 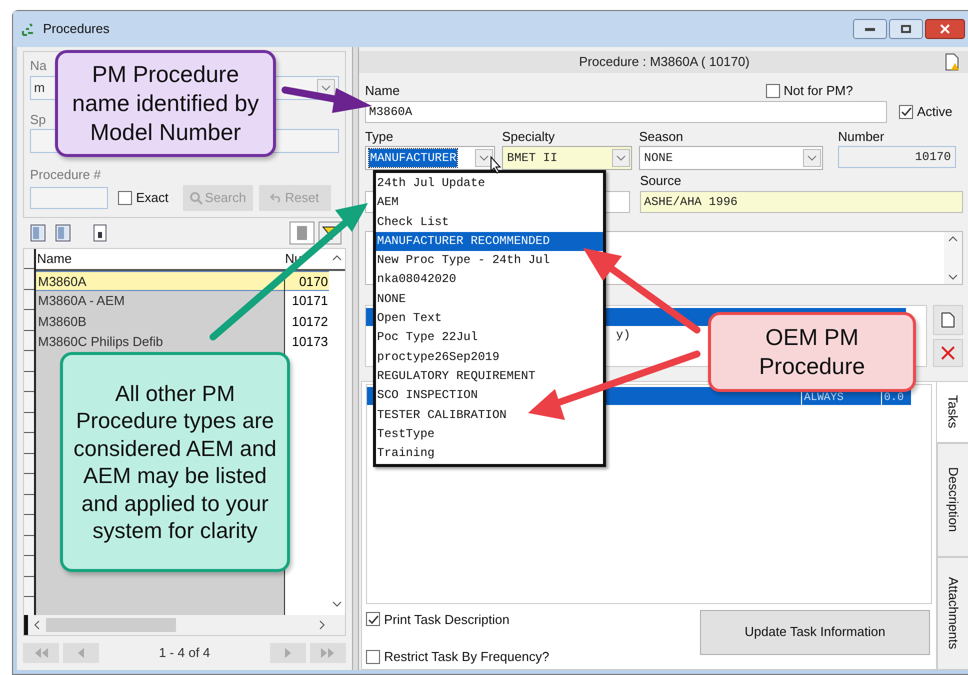 I want to click on field-value: BMET II, so click(x=532, y=158).